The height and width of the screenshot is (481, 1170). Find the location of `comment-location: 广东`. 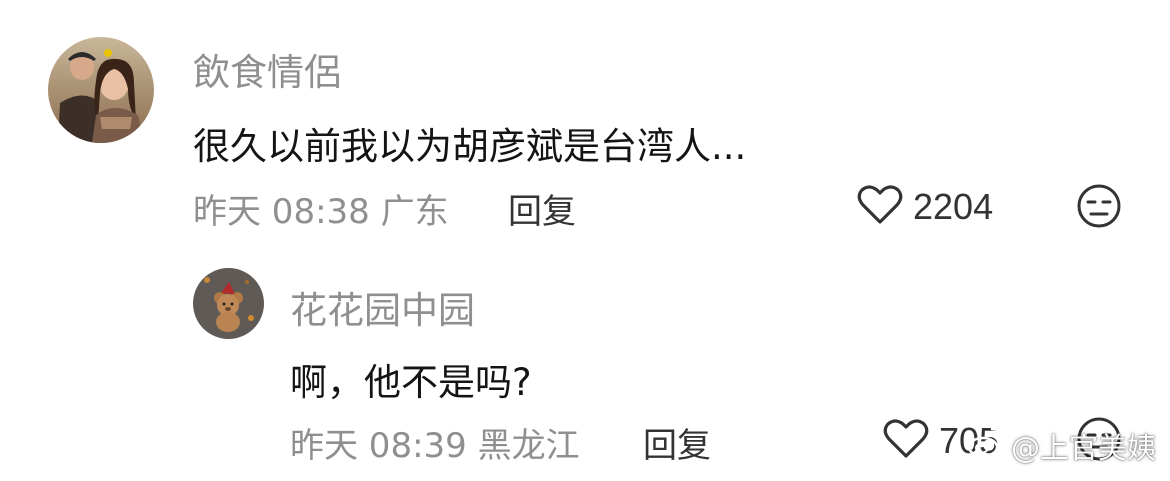

comment-location: 广东 is located at coordinates (414, 212).